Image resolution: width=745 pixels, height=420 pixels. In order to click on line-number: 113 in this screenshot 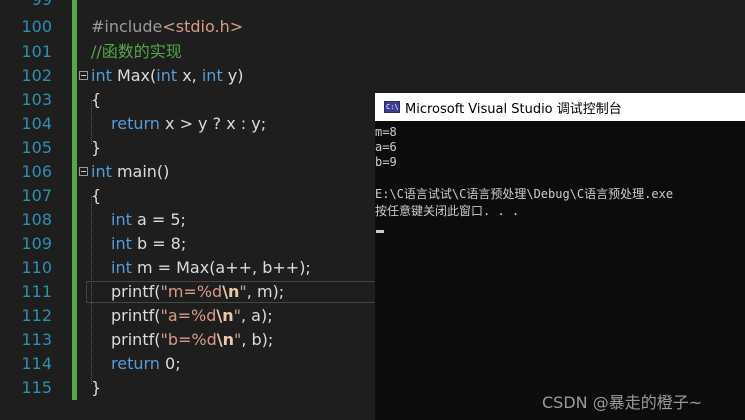, I will do `click(36, 339)`.